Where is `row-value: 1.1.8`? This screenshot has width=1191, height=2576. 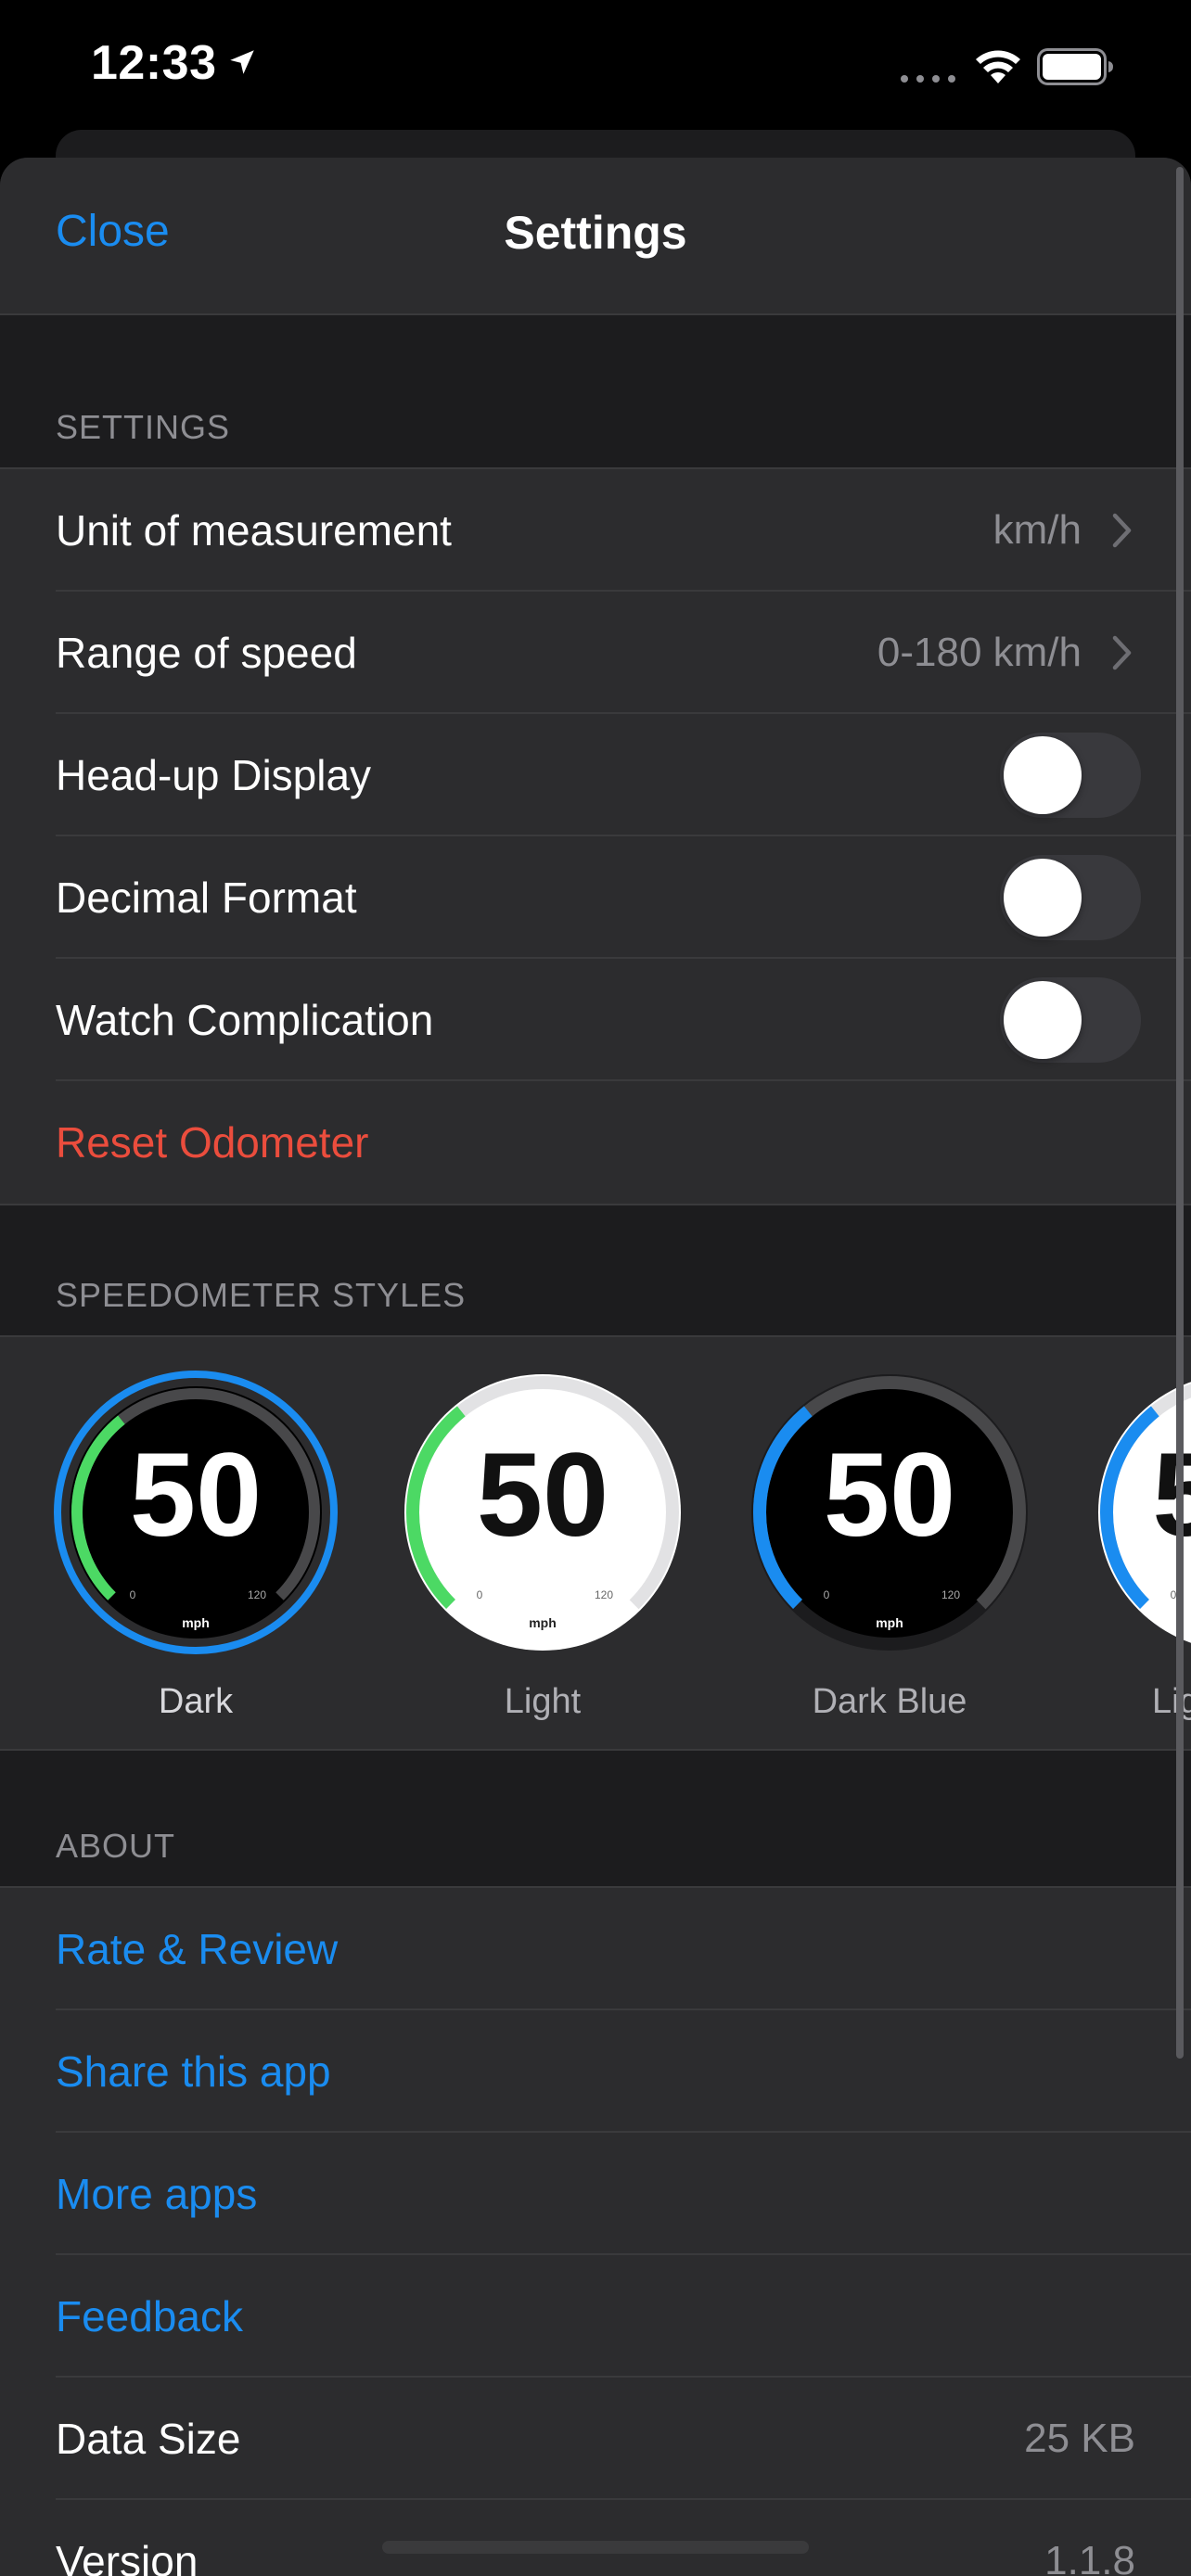
row-value: 1.1.8 is located at coordinates (1089, 2557).